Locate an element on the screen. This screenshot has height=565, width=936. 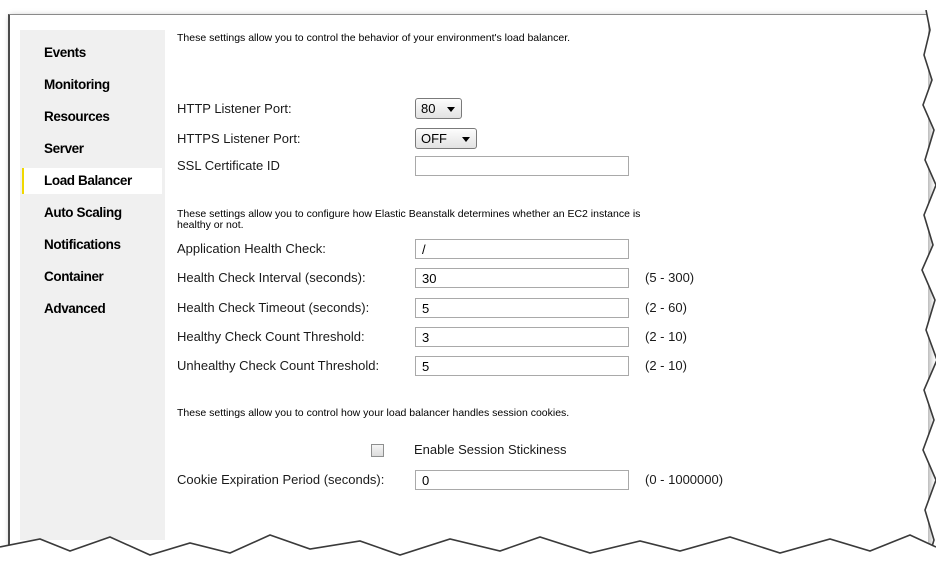
http-port-value: 80 is located at coordinates (428, 108).